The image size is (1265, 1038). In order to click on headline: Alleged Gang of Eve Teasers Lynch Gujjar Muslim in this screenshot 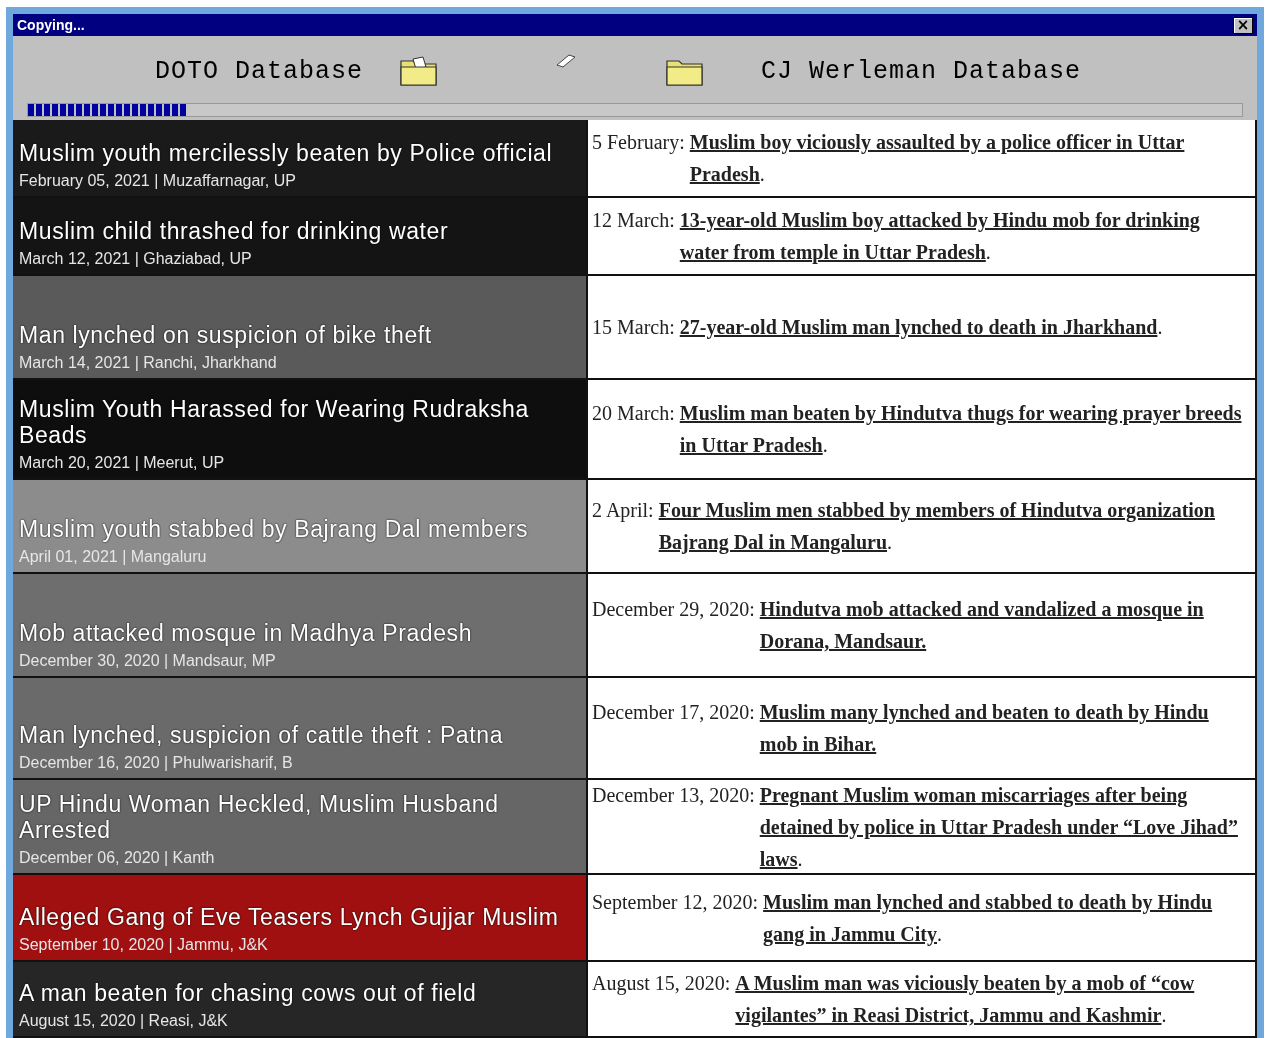, I will do `click(289, 917)`.